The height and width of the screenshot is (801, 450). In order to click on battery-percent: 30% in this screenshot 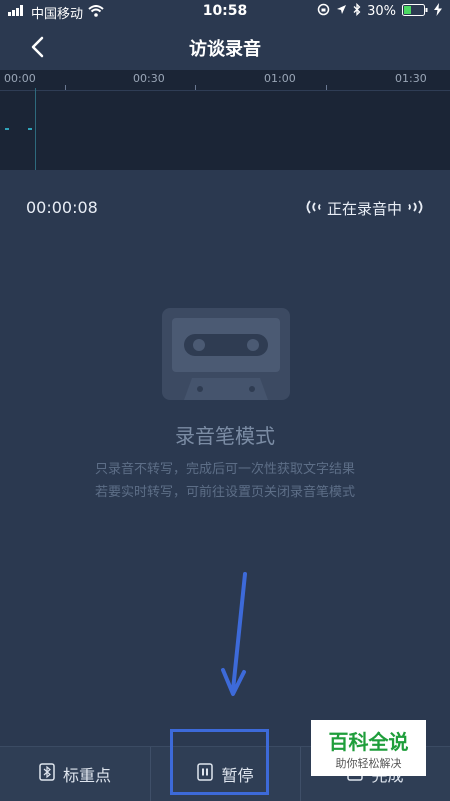, I will do `click(381, 11)`.